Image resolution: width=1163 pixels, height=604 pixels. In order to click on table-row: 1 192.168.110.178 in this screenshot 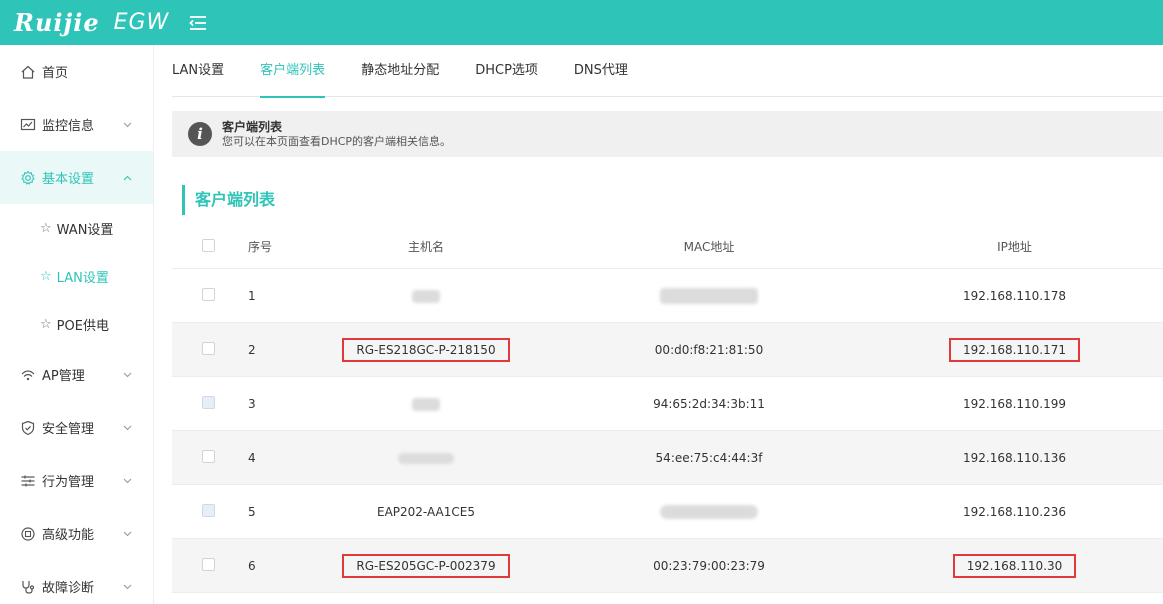, I will do `click(667, 296)`.